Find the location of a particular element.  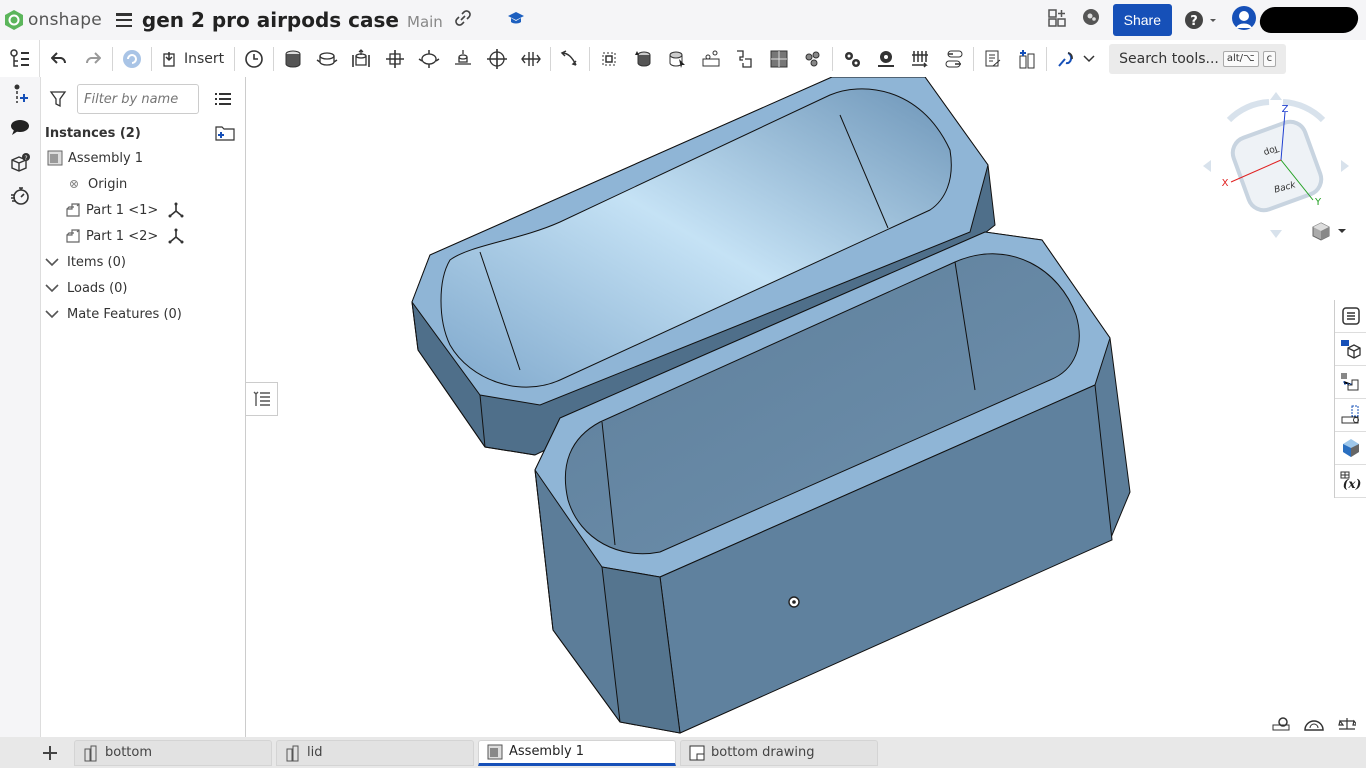

link-icon is located at coordinates (462, 20).